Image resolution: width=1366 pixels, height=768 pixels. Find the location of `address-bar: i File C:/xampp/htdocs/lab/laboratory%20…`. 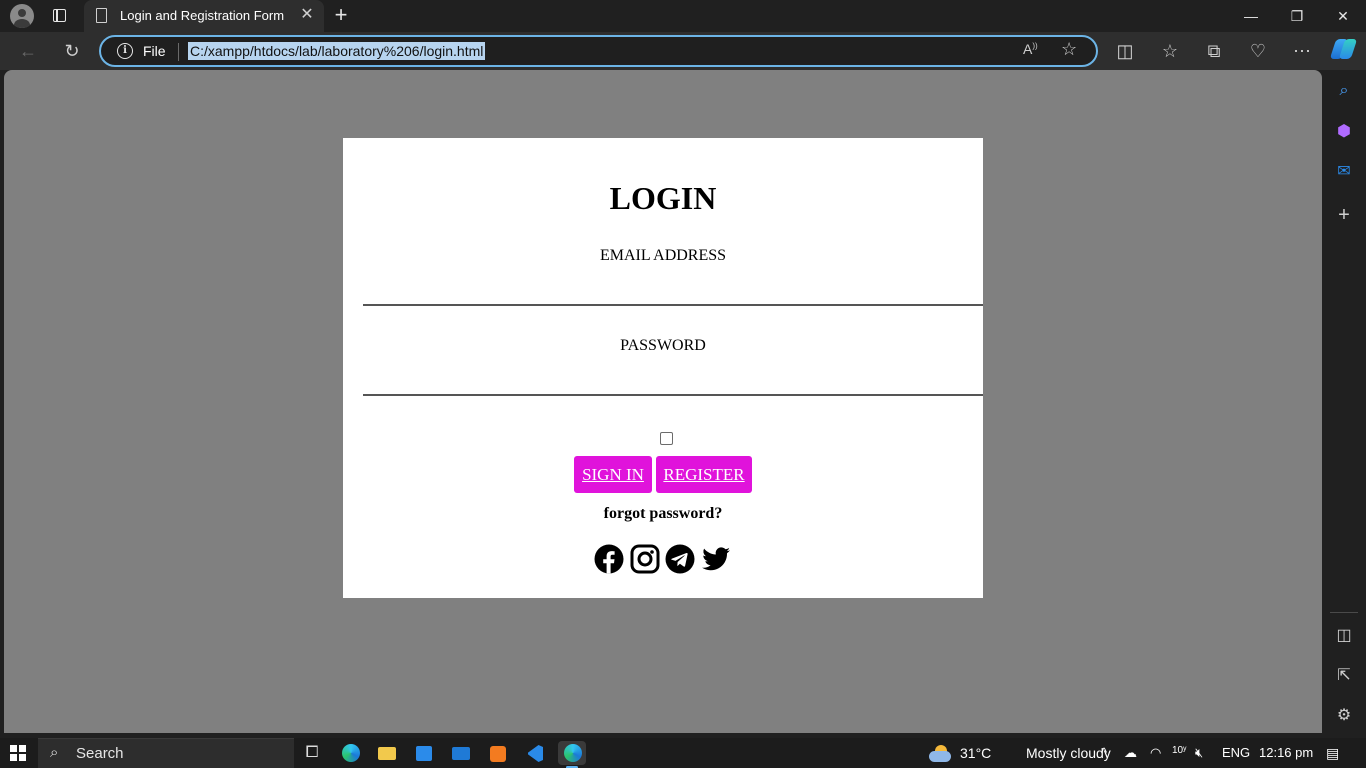

address-bar: i File C:/xampp/htdocs/lab/laboratory%20… is located at coordinates (598, 51).